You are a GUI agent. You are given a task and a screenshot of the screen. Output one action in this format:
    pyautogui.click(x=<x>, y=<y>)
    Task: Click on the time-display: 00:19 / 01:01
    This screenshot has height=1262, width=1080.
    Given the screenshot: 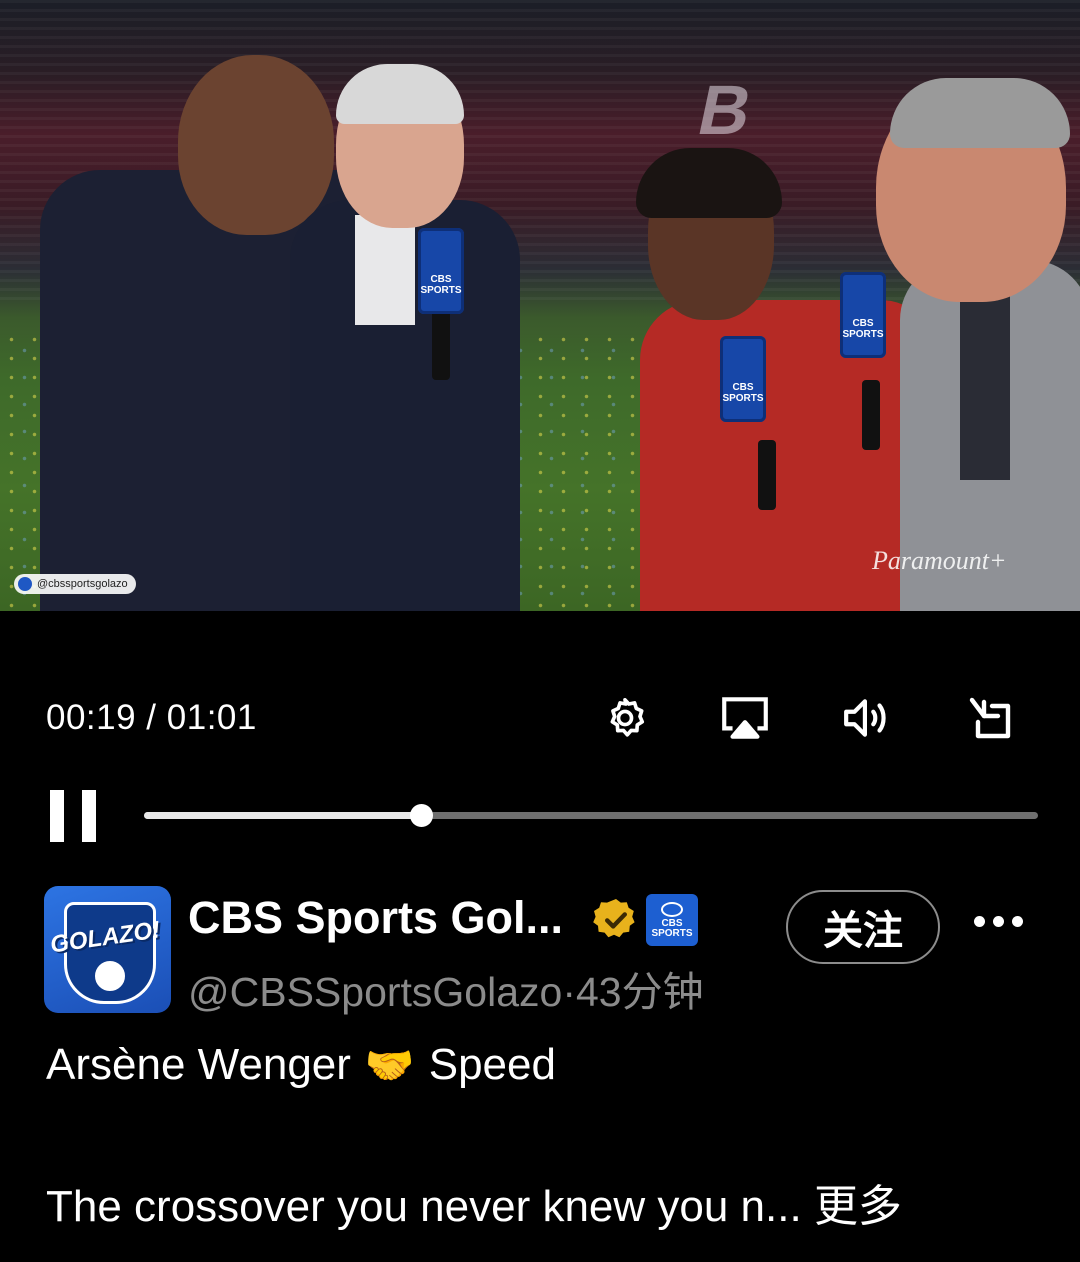 What is the action you would take?
    pyautogui.click(x=151, y=717)
    